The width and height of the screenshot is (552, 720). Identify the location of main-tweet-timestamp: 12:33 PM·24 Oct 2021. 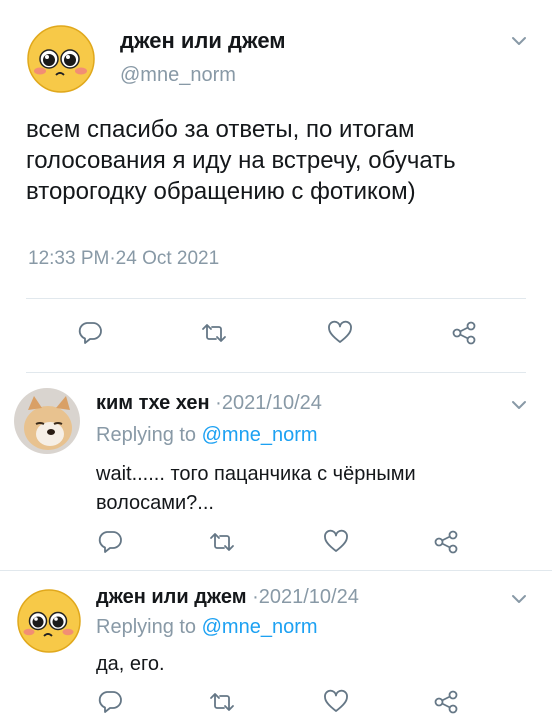
(123, 259).